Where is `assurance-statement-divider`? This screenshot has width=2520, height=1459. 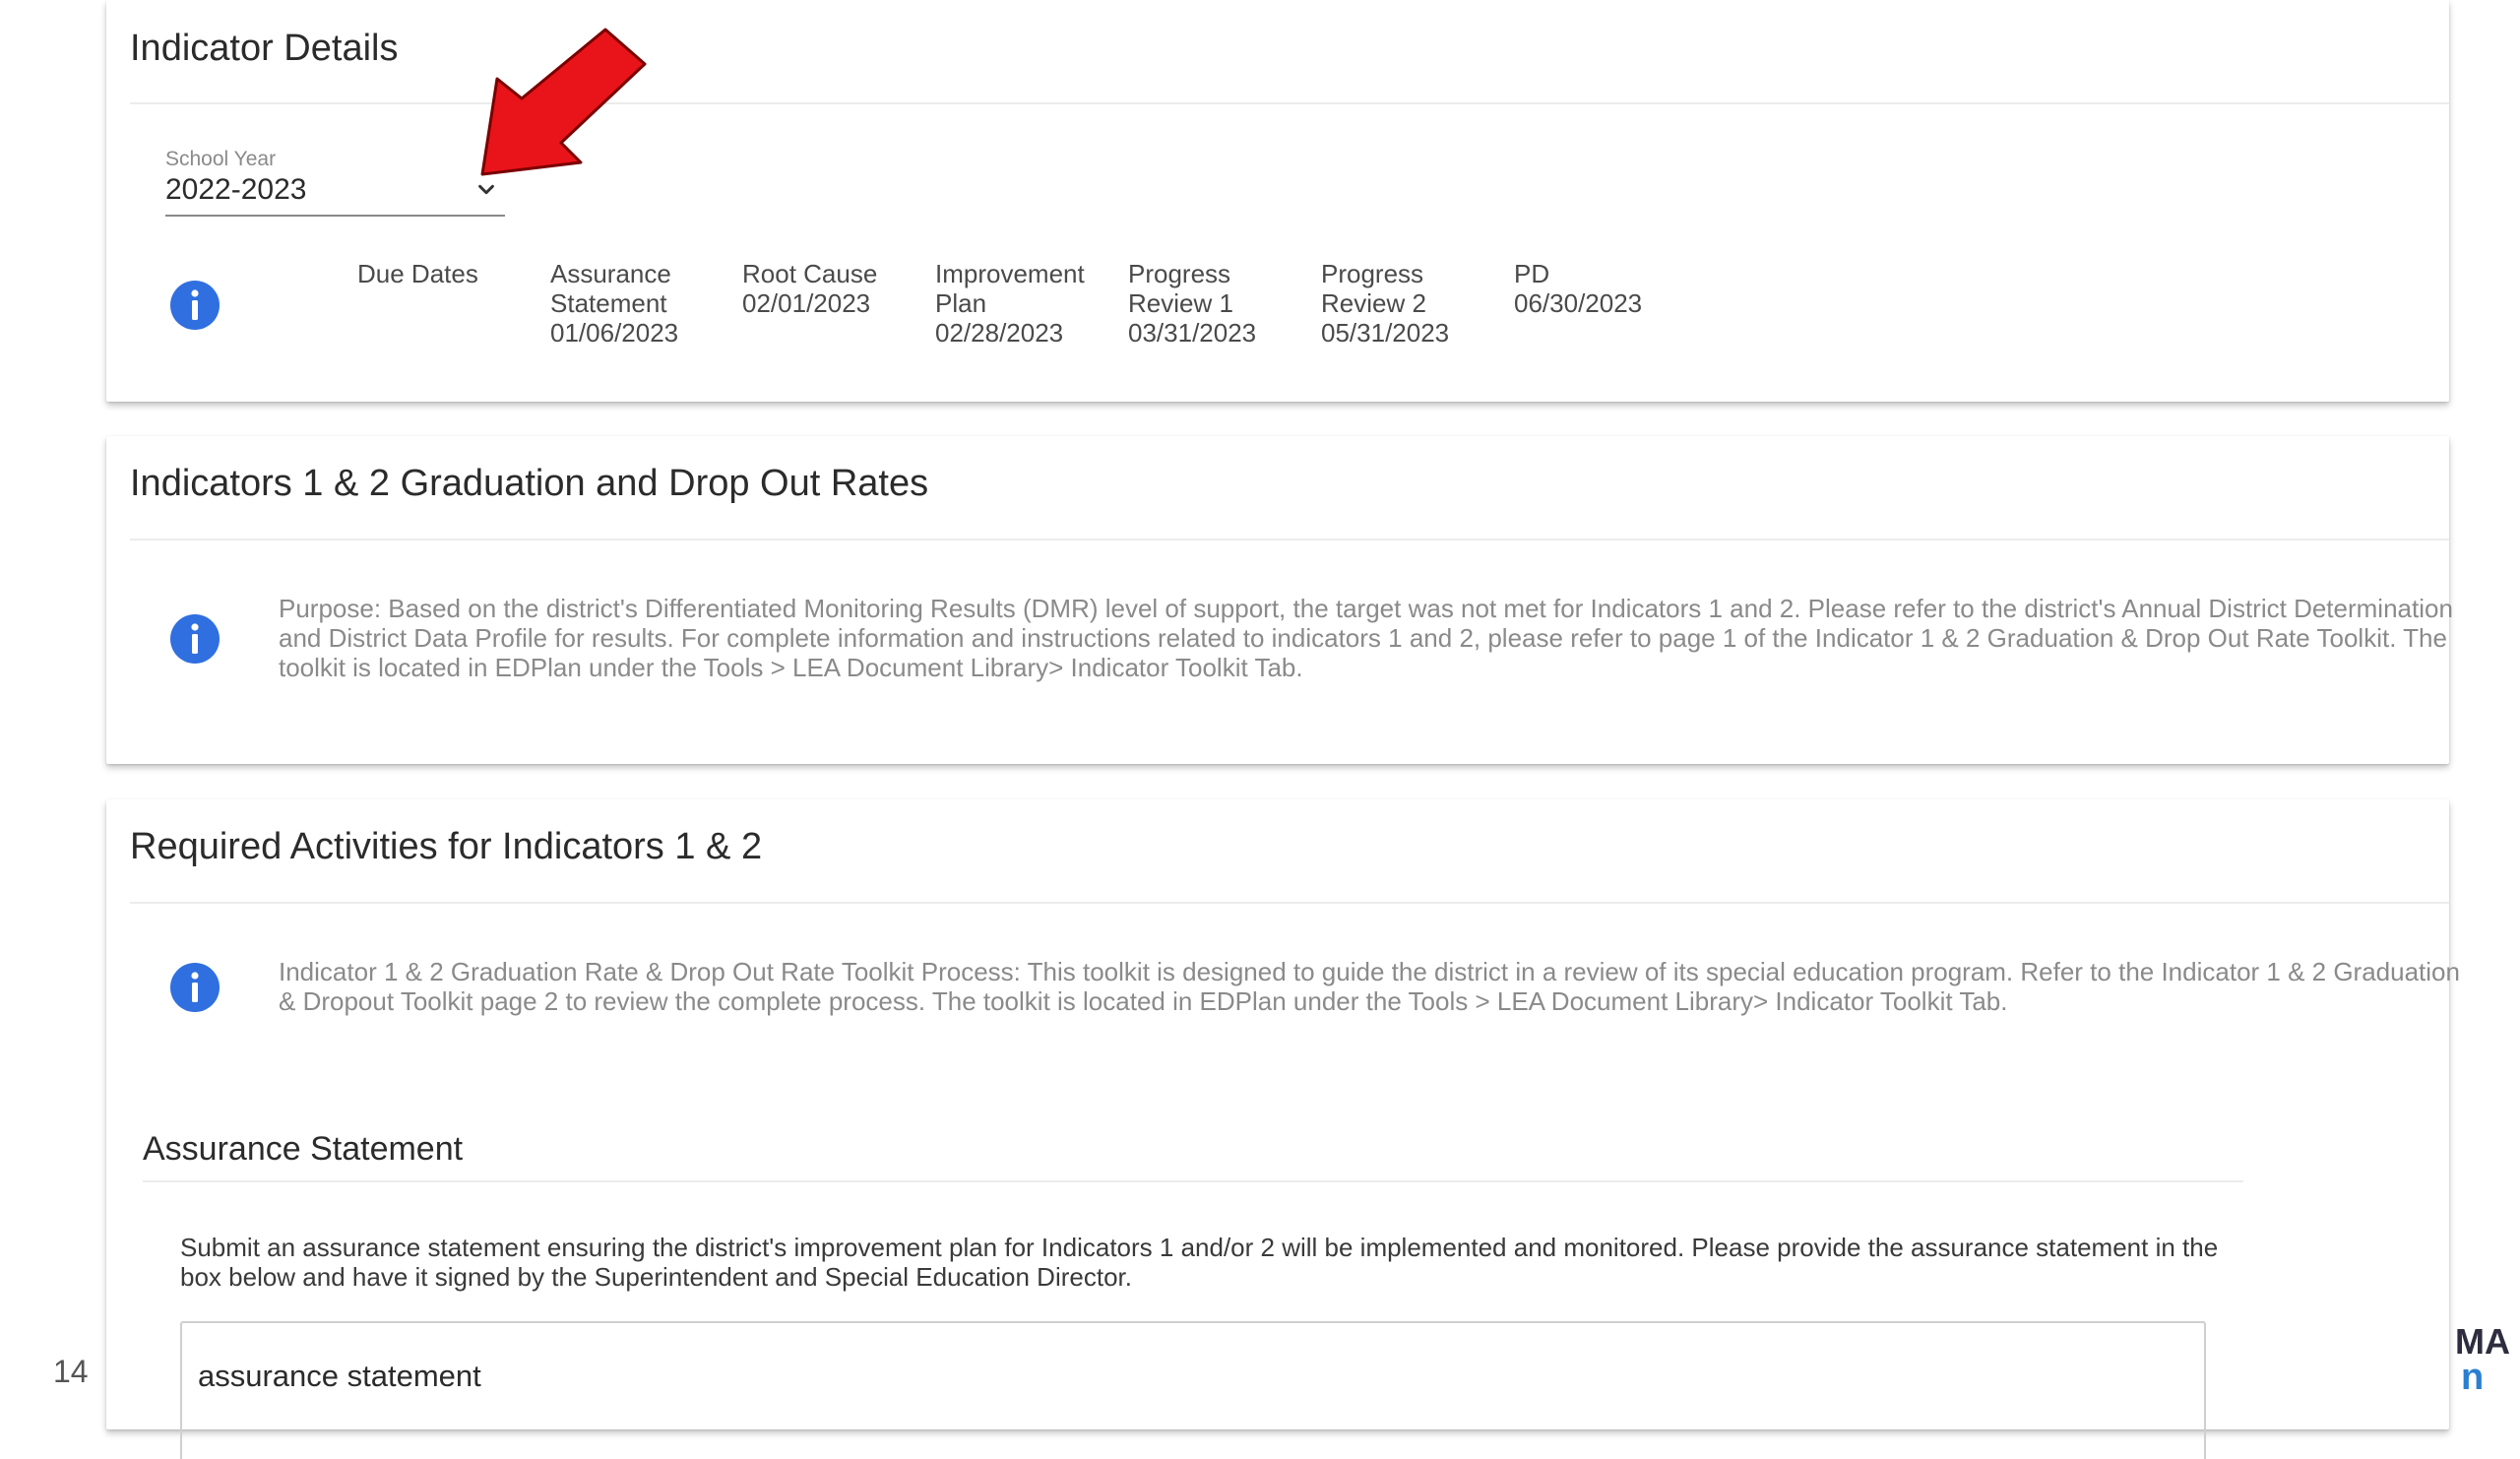
assurance-statement-divider is located at coordinates (1193, 1181).